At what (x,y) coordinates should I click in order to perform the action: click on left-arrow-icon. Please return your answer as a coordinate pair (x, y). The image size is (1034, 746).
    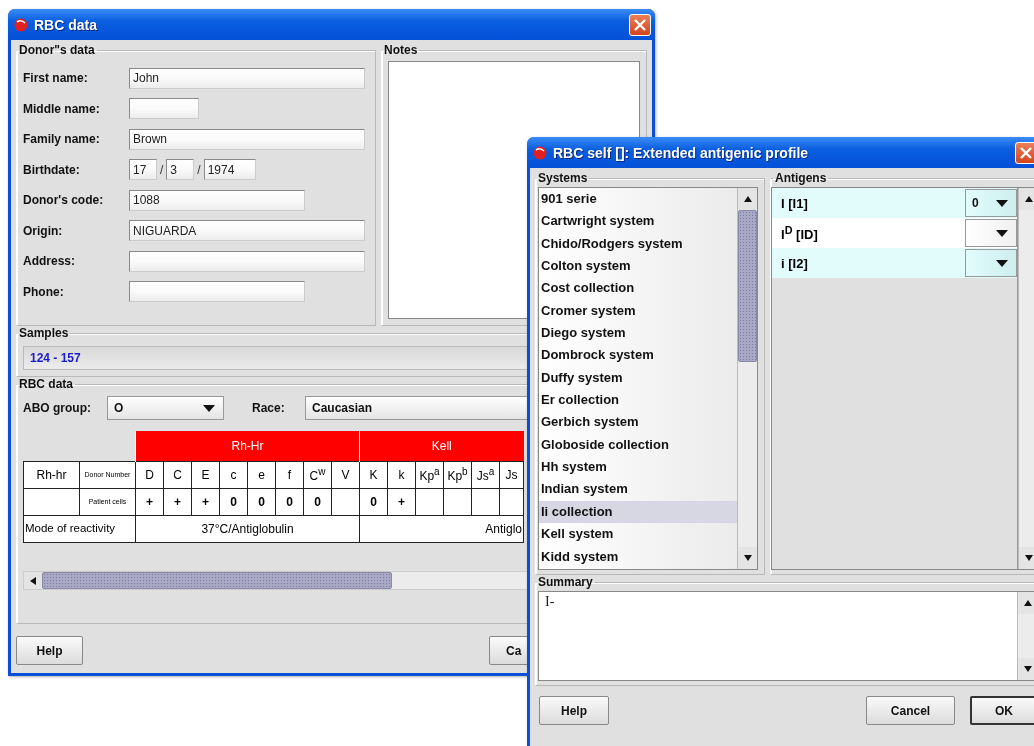
    Looking at the image, I should click on (33, 580).